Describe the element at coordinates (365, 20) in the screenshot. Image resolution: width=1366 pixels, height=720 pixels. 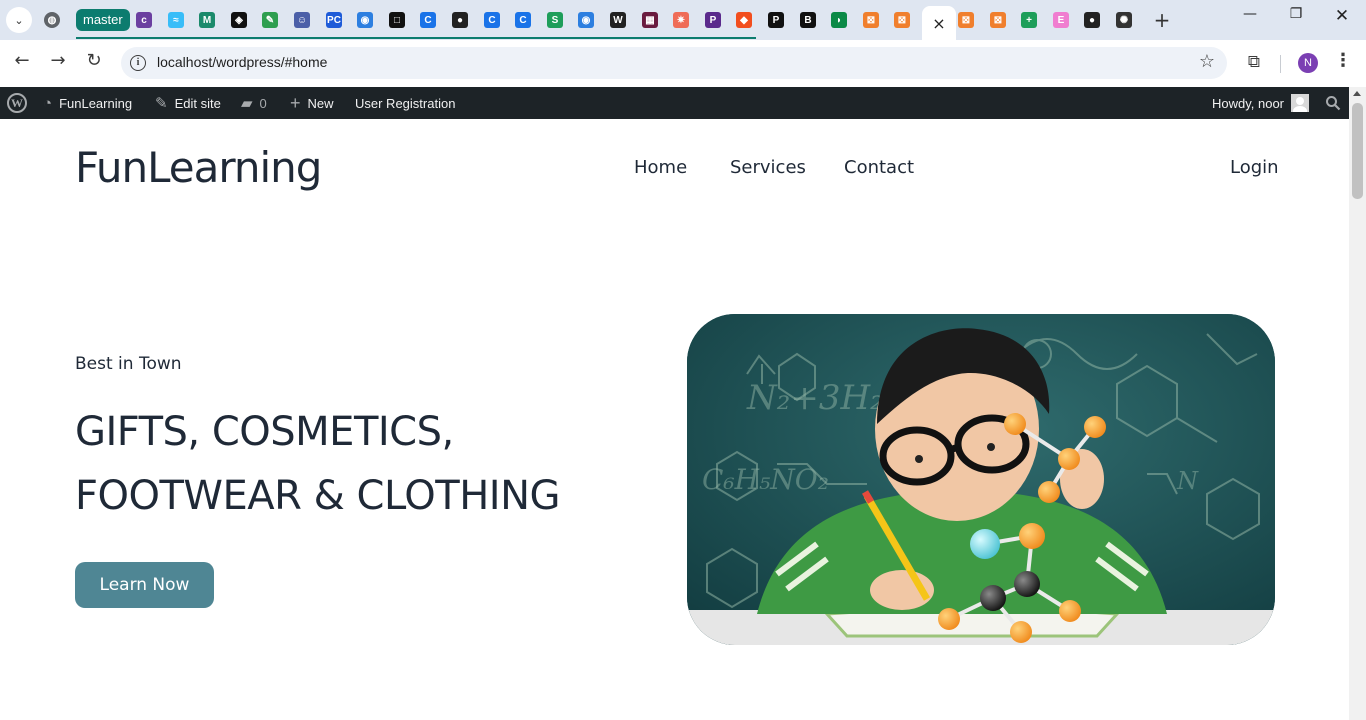
I see `tab-8: ◉` at that location.